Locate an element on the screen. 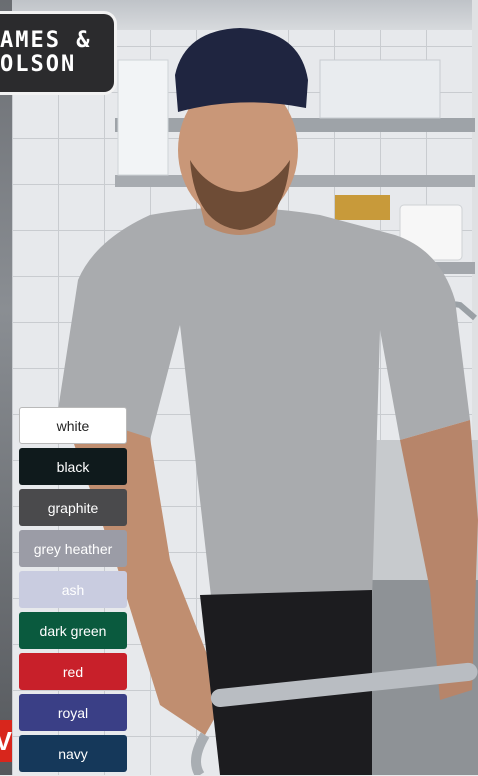 The width and height of the screenshot is (478, 776). swatch-label: ash is located at coordinates (73, 589).